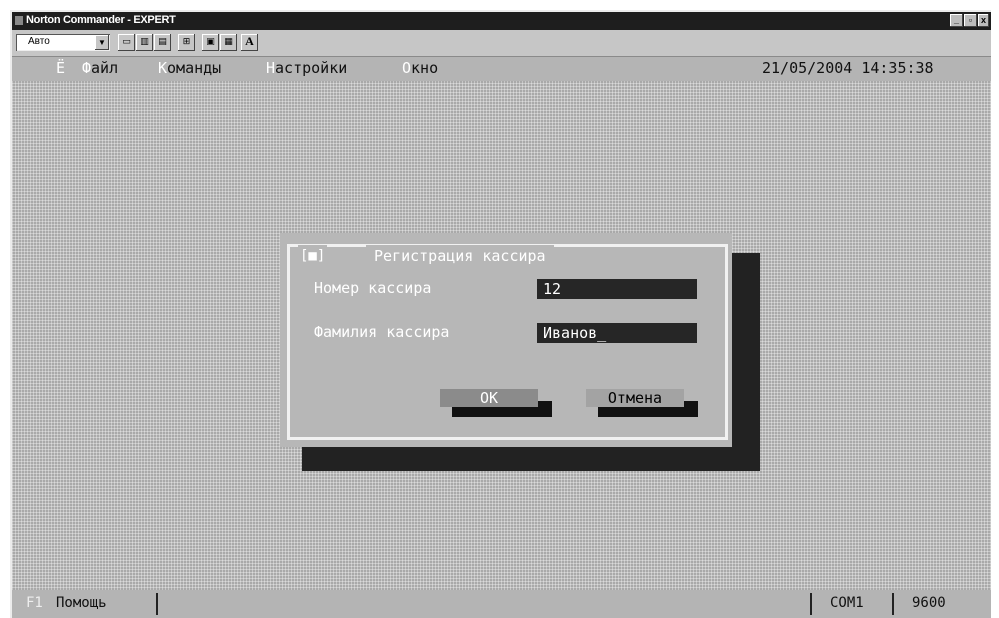 Image resolution: width=999 pixels, height=618 pixels. I want to click on minimize-button: _, so click(956, 20).